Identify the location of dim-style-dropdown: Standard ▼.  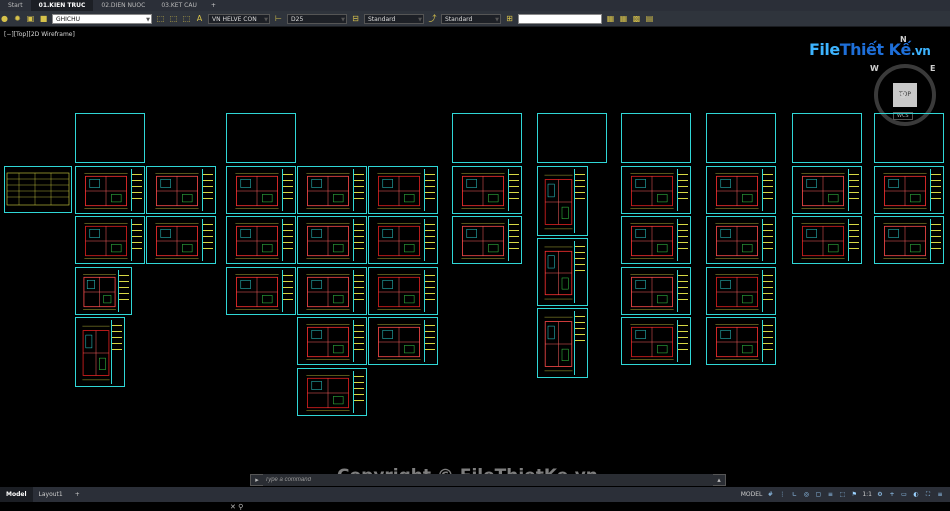
(394, 18).